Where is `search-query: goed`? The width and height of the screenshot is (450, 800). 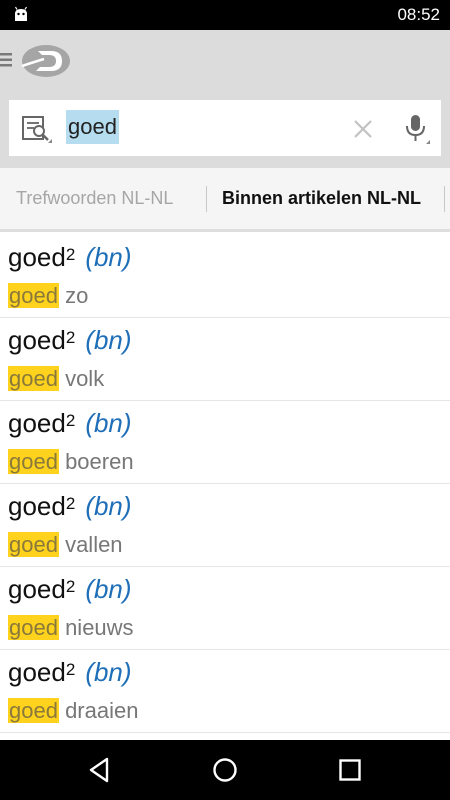
search-query: goed is located at coordinates (92, 127).